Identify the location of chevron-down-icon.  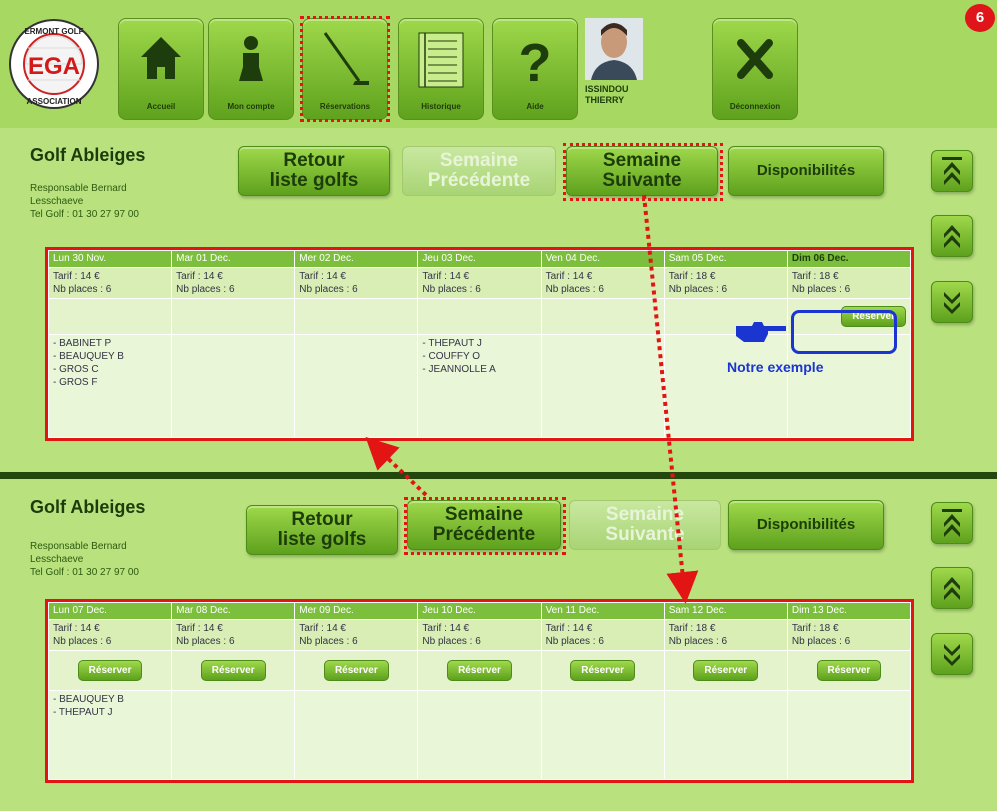
(952, 303).